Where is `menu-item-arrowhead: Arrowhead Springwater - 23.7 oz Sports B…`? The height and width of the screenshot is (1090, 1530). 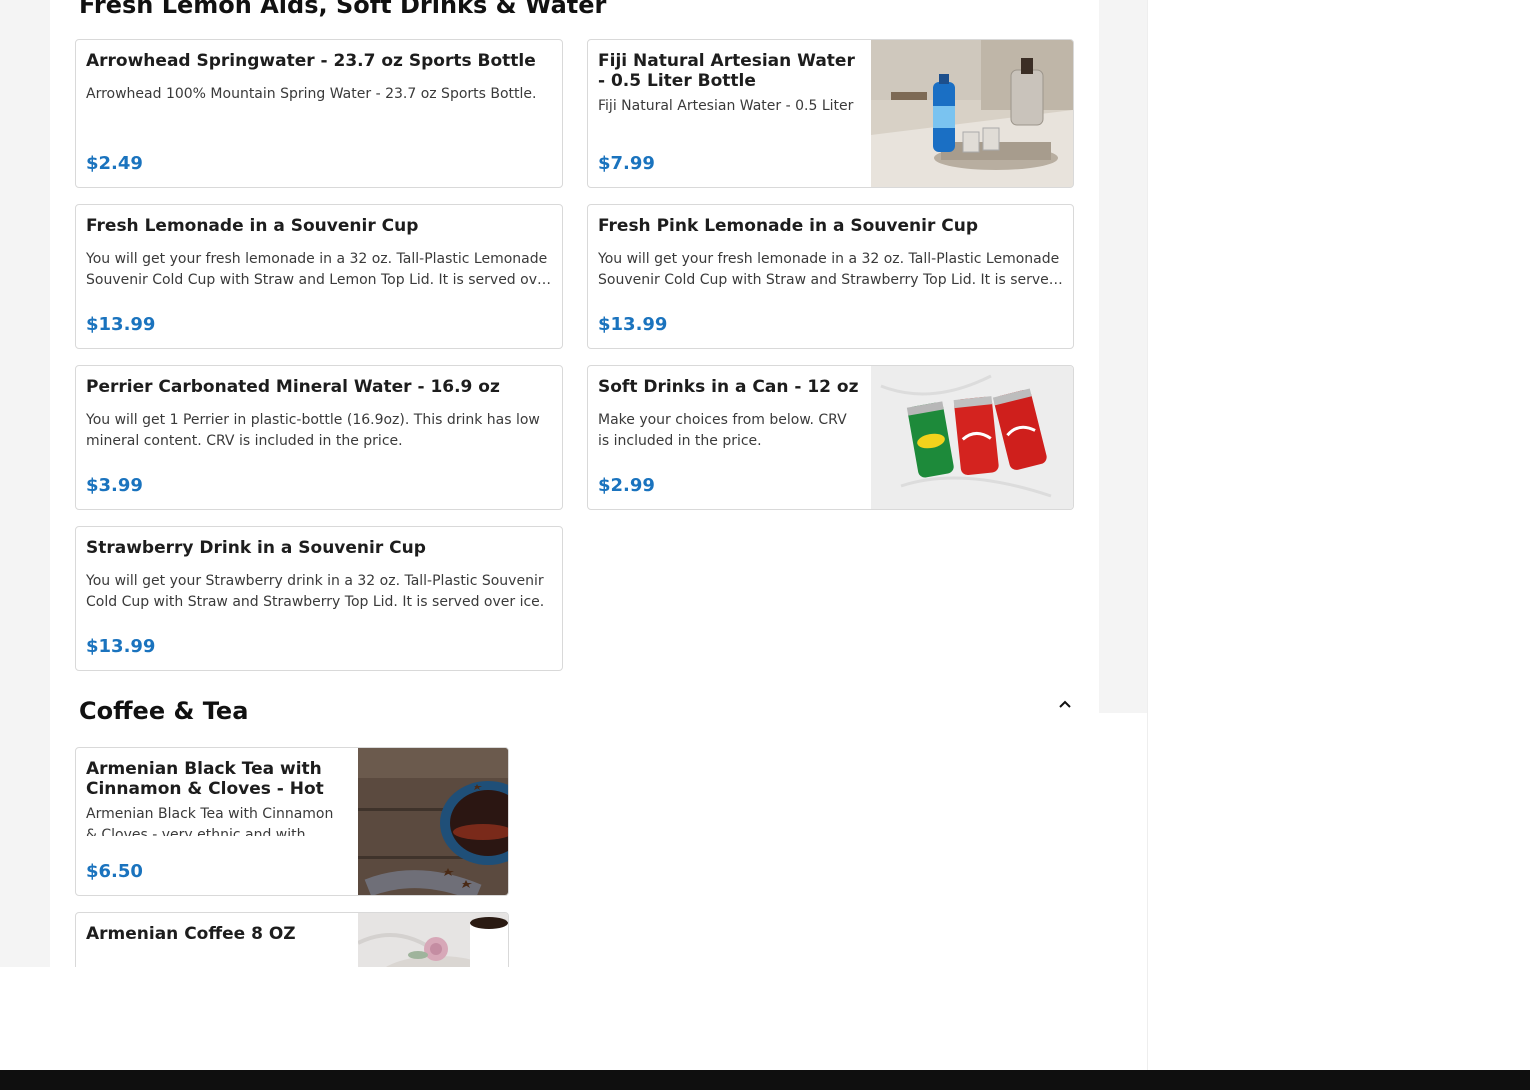 menu-item-arrowhead: Arrowhead Springwater - 23.7 oz Sports B… is located at coordinates (319, 113).